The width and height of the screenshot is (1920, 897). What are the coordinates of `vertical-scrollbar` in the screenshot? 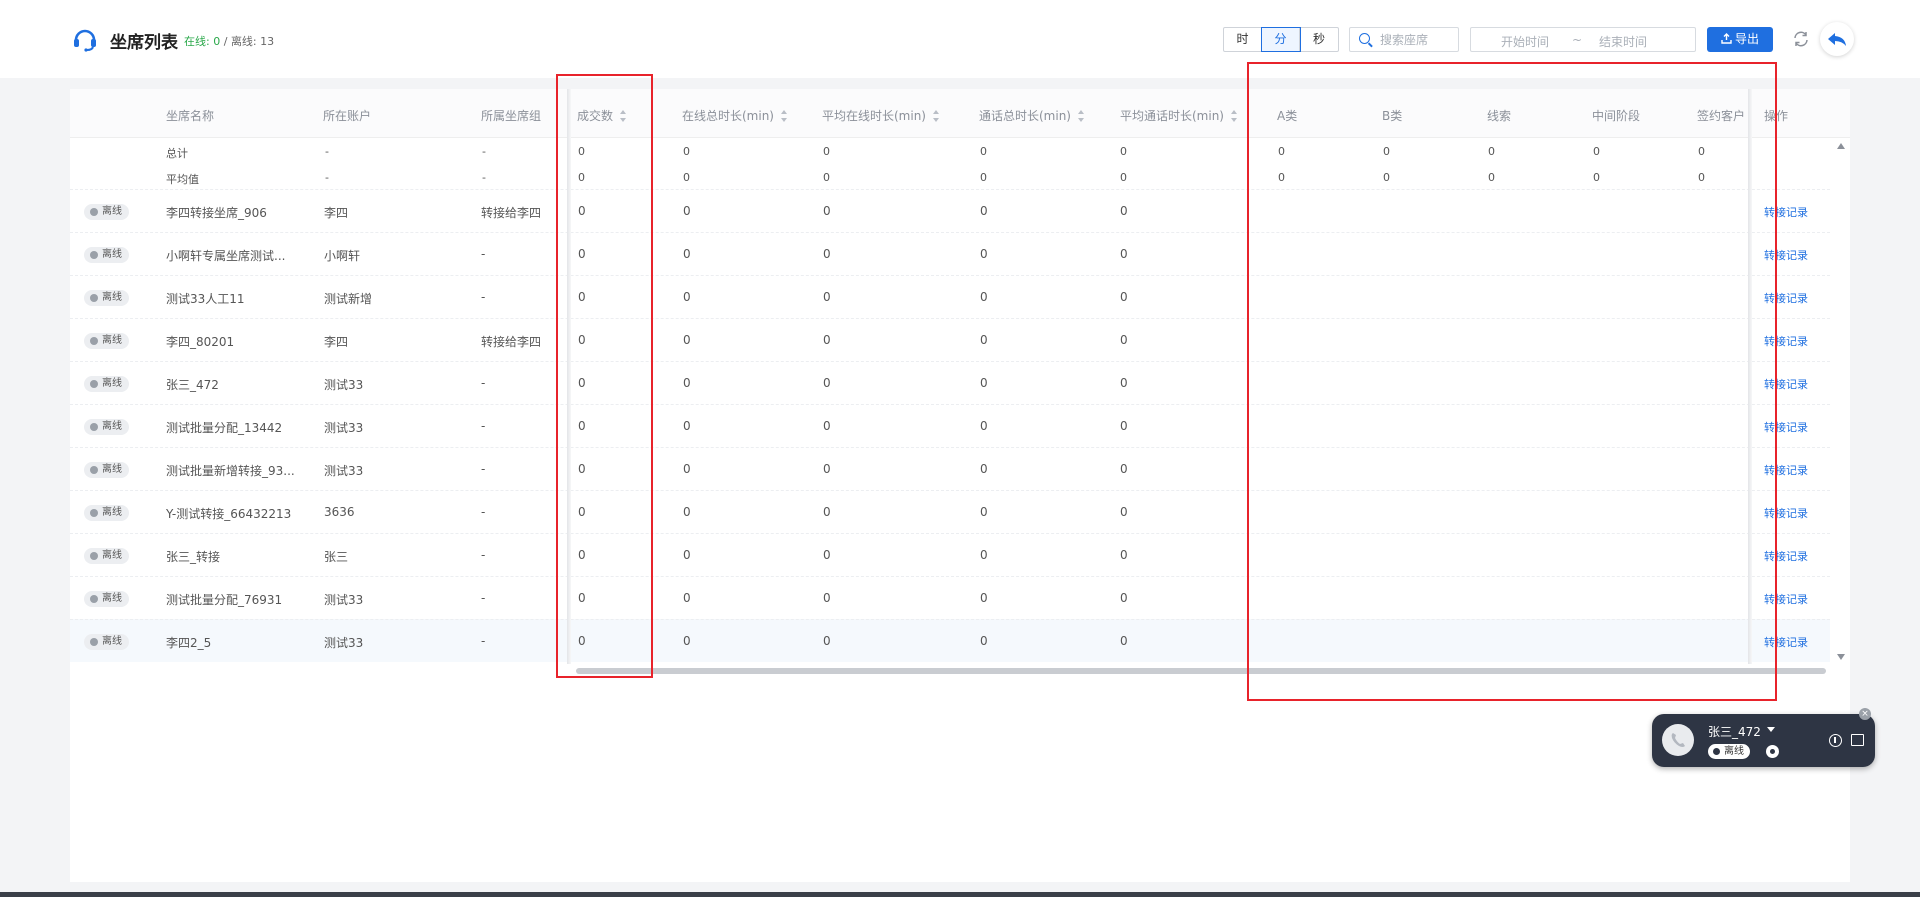 It's located at (1841, 401).